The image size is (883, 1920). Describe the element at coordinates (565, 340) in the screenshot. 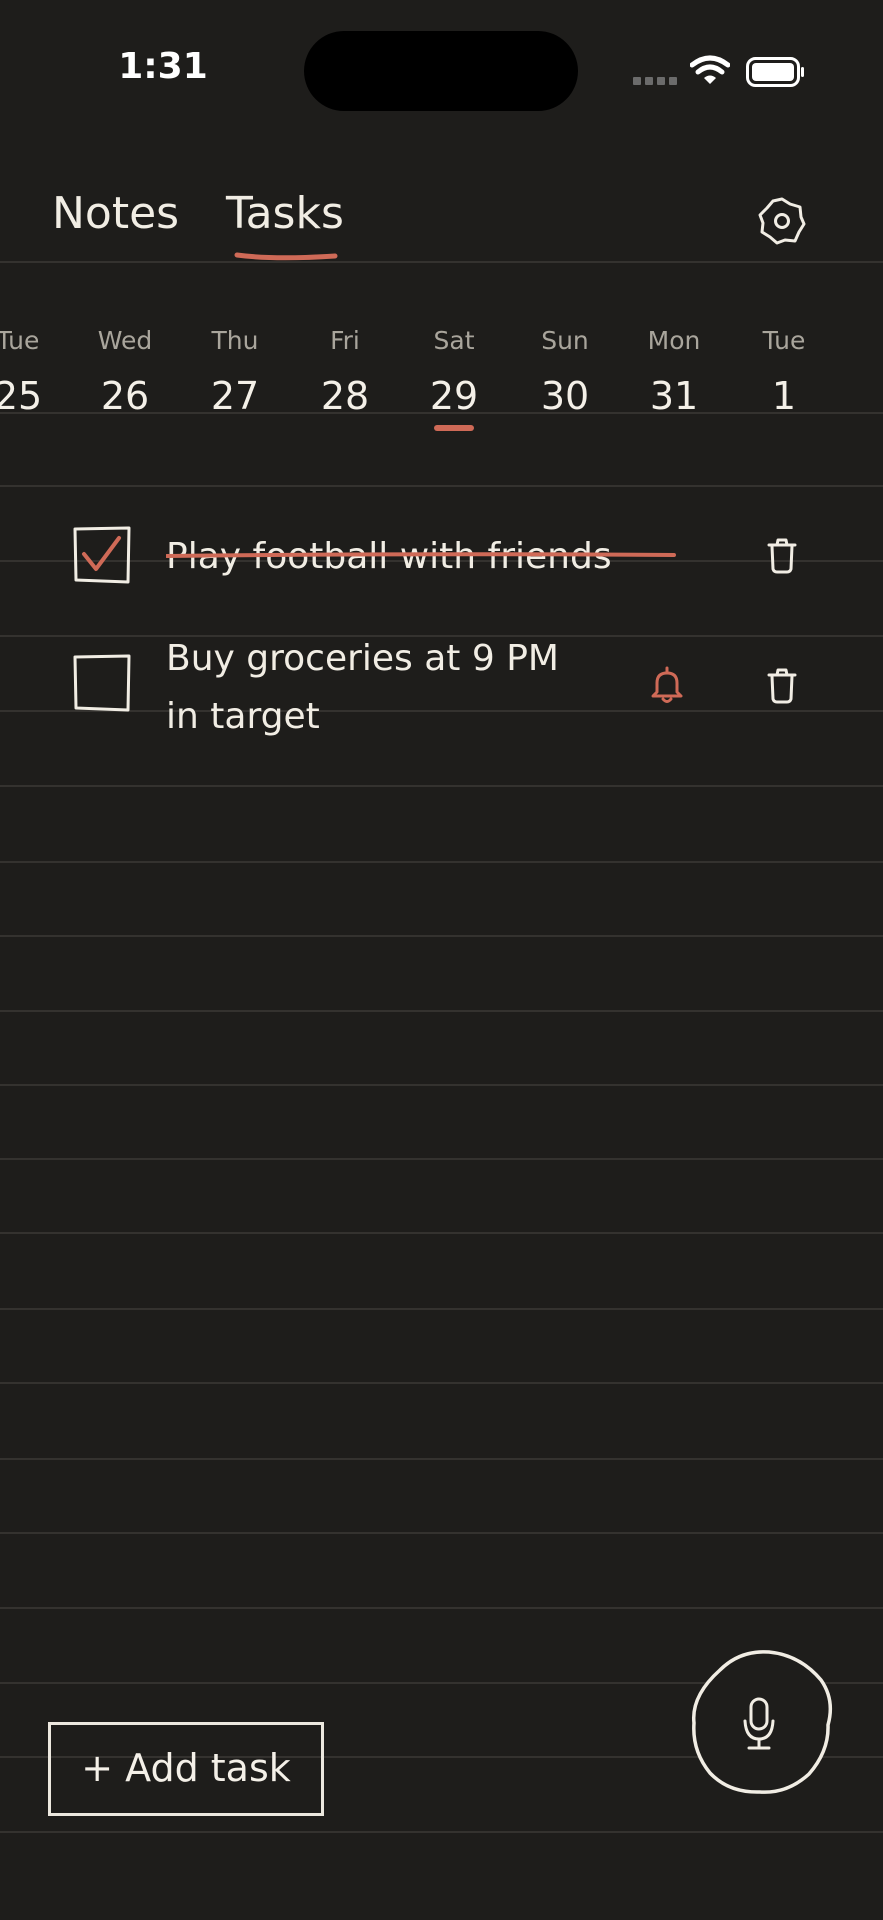

I see `weekday-label: Sun` at that location.